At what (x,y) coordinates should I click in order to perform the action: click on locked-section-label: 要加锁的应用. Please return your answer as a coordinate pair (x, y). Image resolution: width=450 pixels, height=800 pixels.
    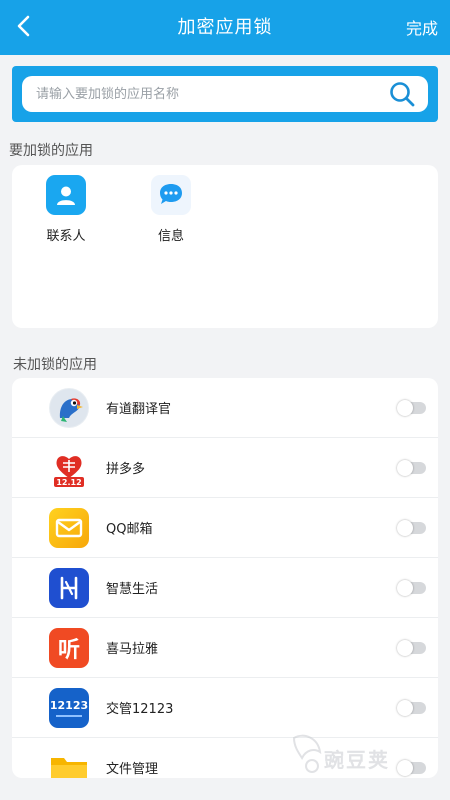
    Looking at the image, I should click on (51, 151).